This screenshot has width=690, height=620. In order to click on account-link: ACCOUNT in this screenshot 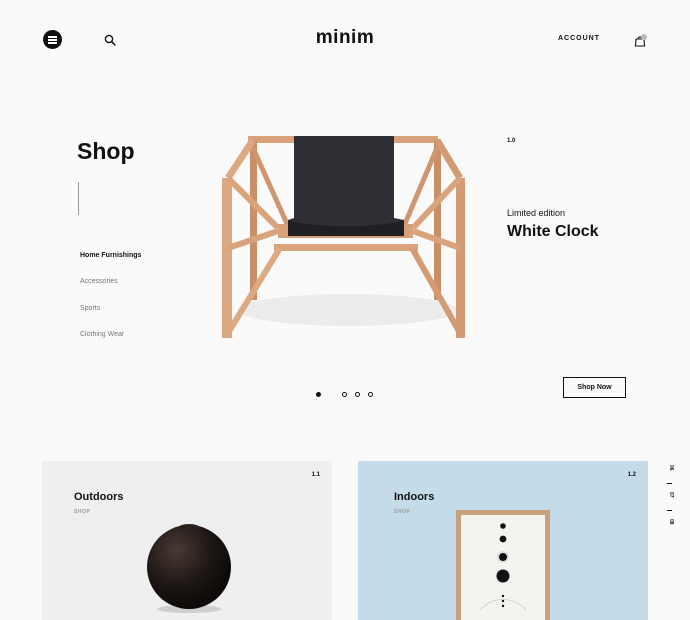, I will do `click(579, 38)`.